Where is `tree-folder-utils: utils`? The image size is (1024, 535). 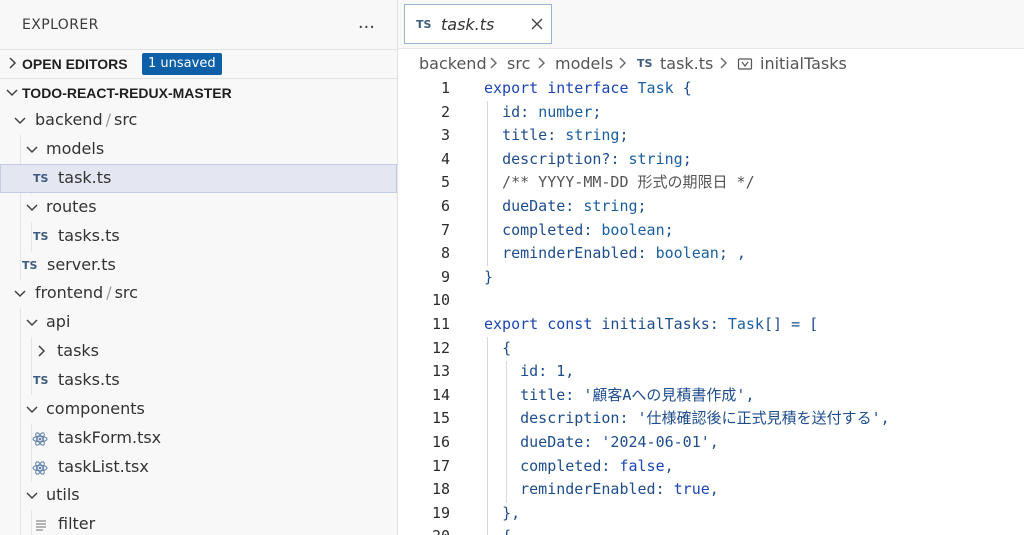
tree-folder-utils: utils is located at coordinates (198, 495).